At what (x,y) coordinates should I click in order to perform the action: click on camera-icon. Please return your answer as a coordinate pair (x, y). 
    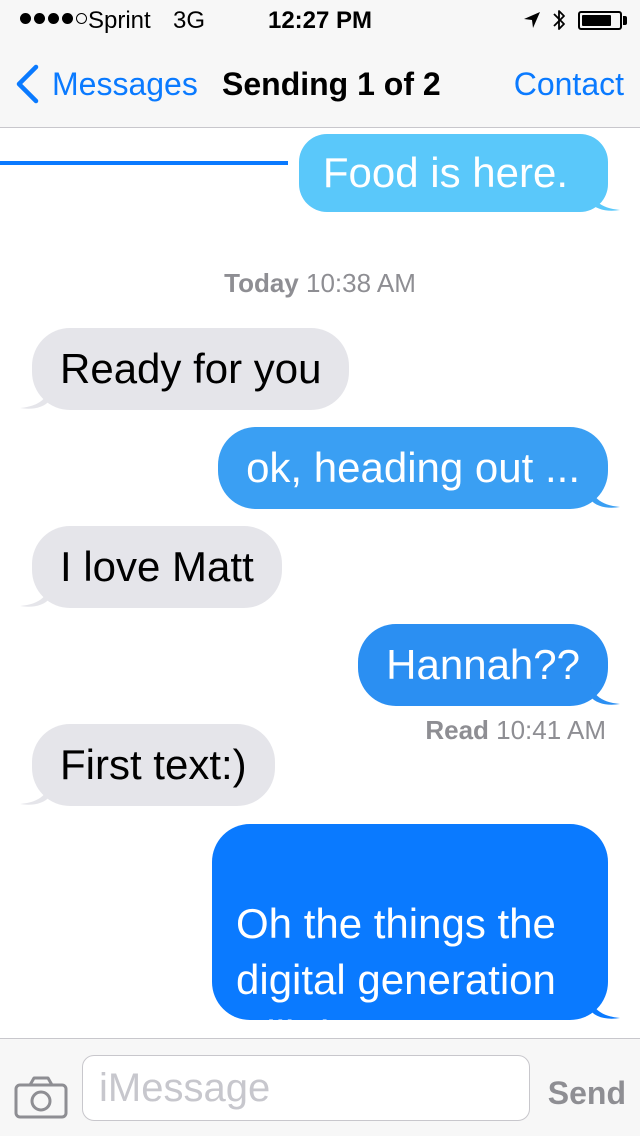
    Looking at the image, I should click on (41, 1097).